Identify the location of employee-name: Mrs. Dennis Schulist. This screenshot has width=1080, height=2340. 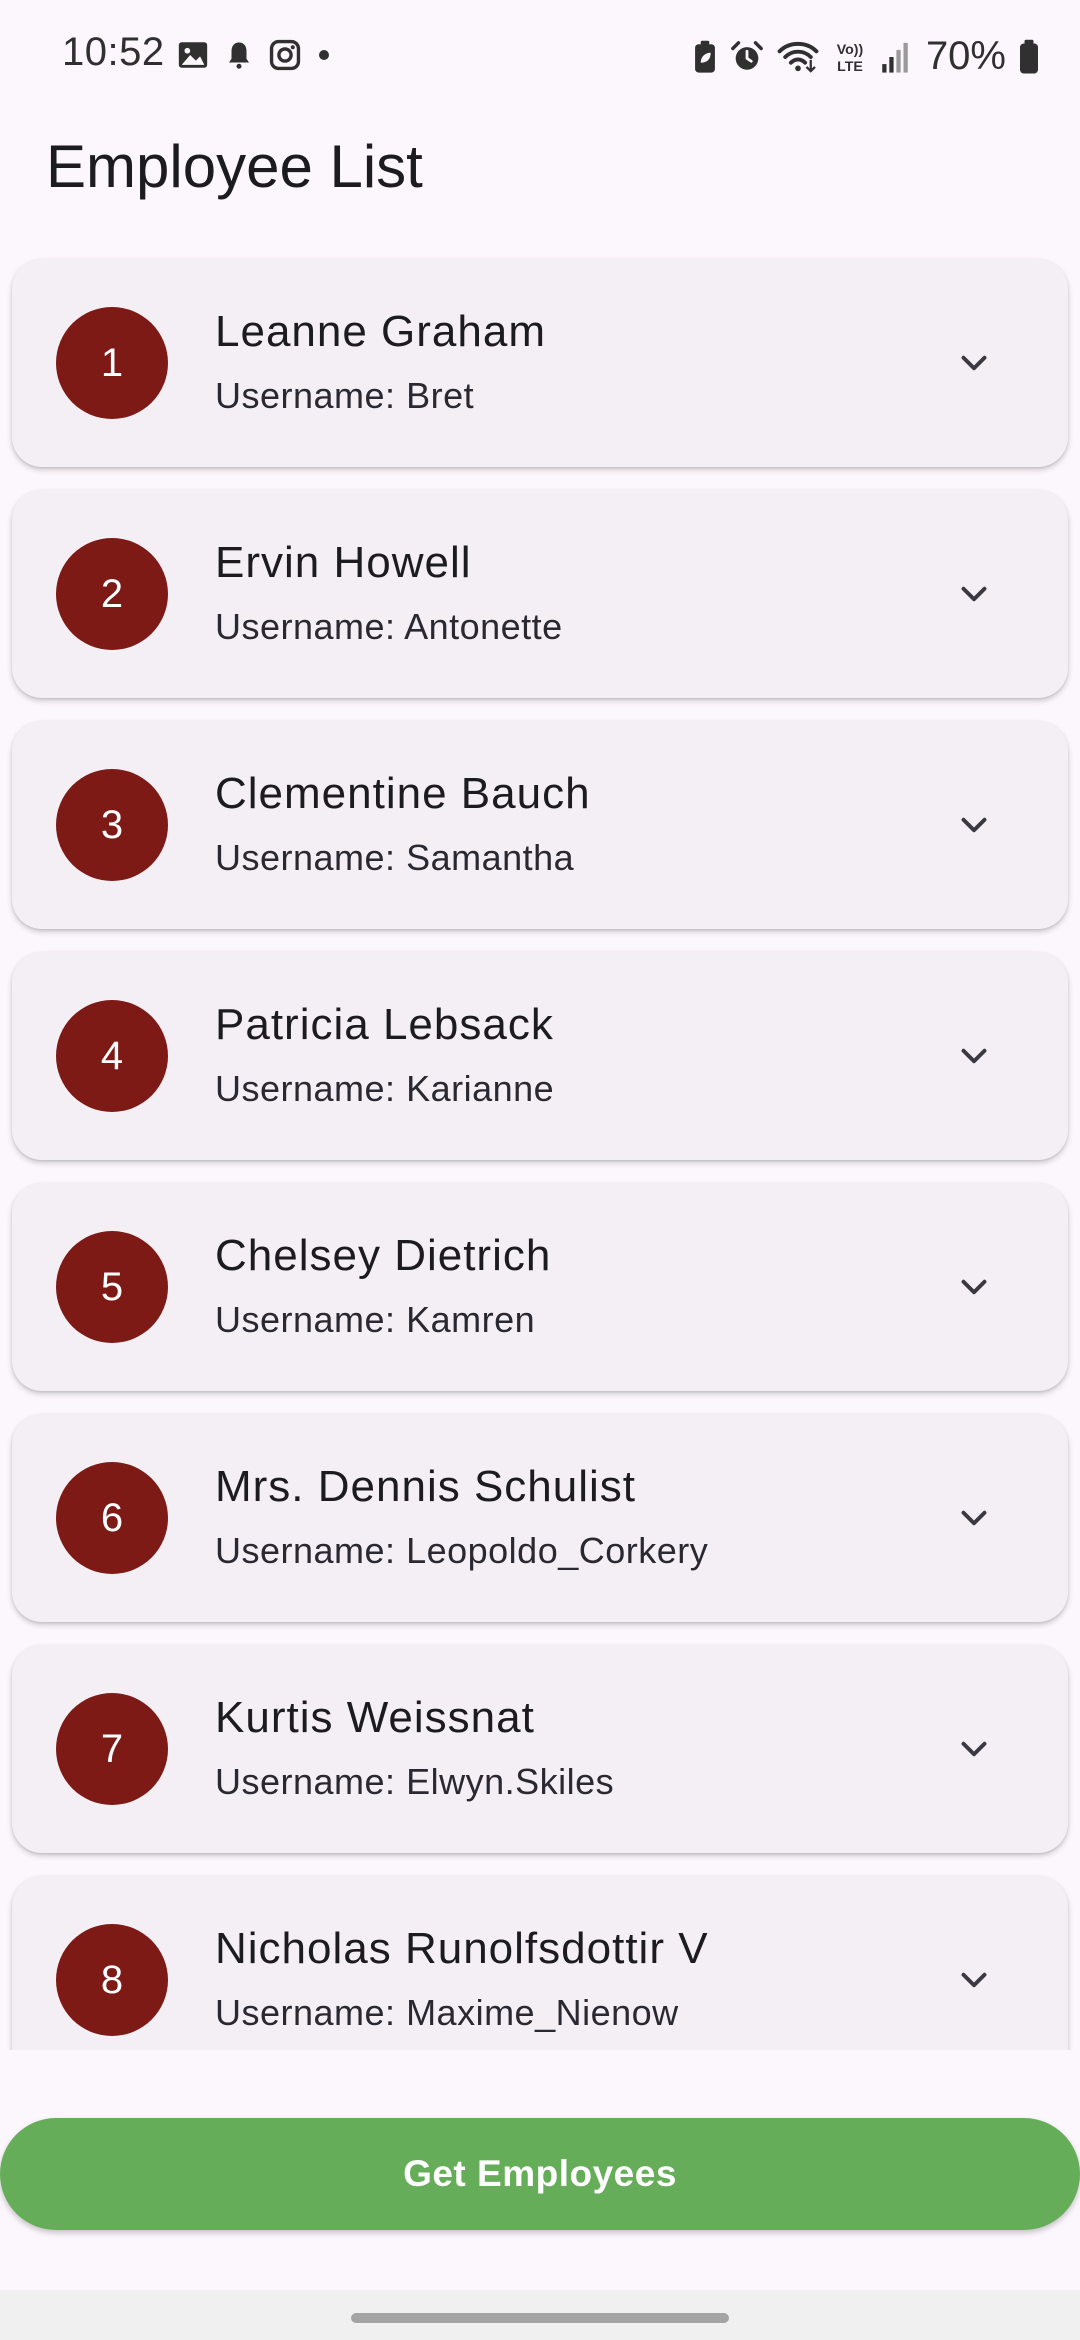
(426, 1486).